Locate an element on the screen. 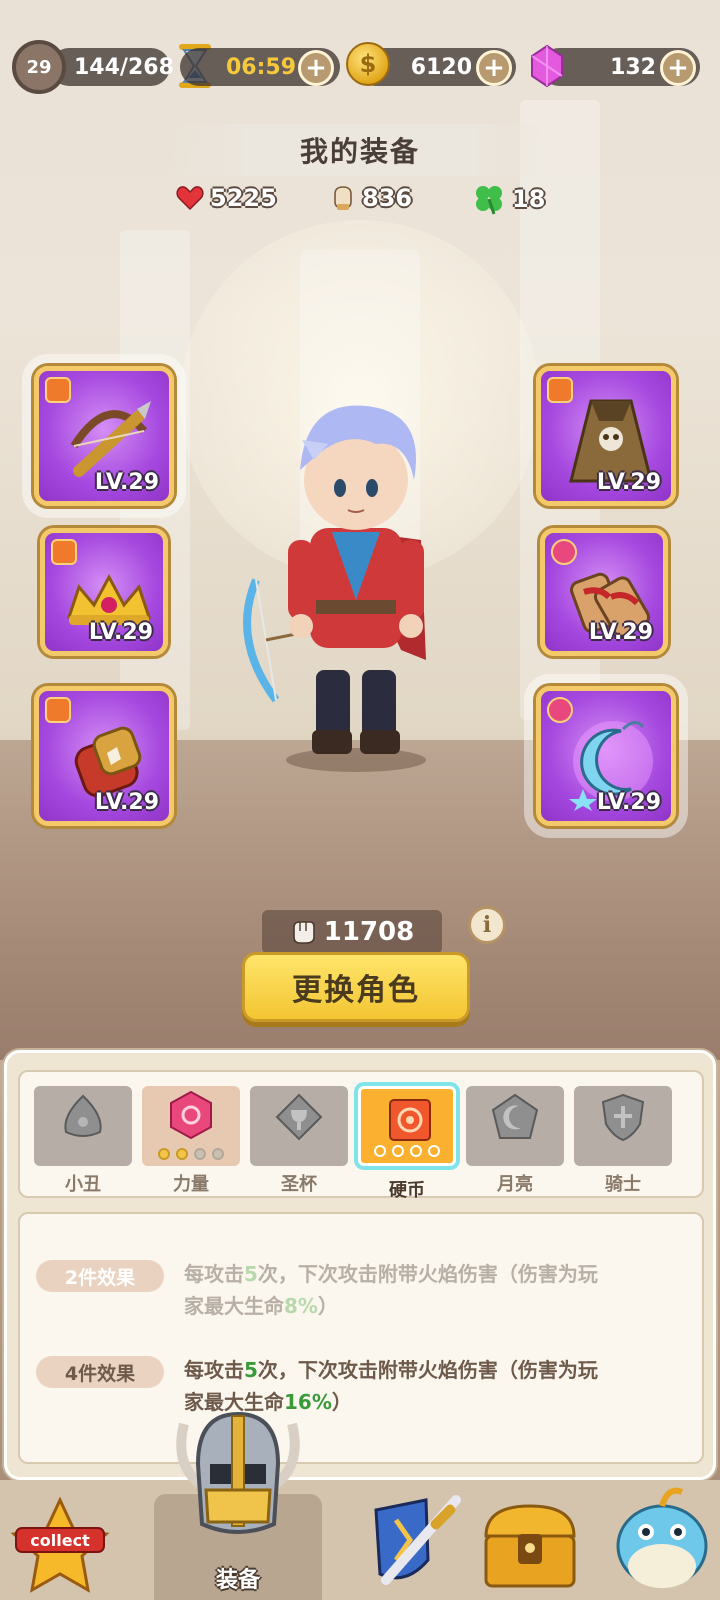 The width and height of the screenshot is (720, 1600). two-piece-effect: 每攻击5次，下次攻击附带火焰伤害（伤害为玩 家最大生命8%） is located at coordinates (429, 1290).